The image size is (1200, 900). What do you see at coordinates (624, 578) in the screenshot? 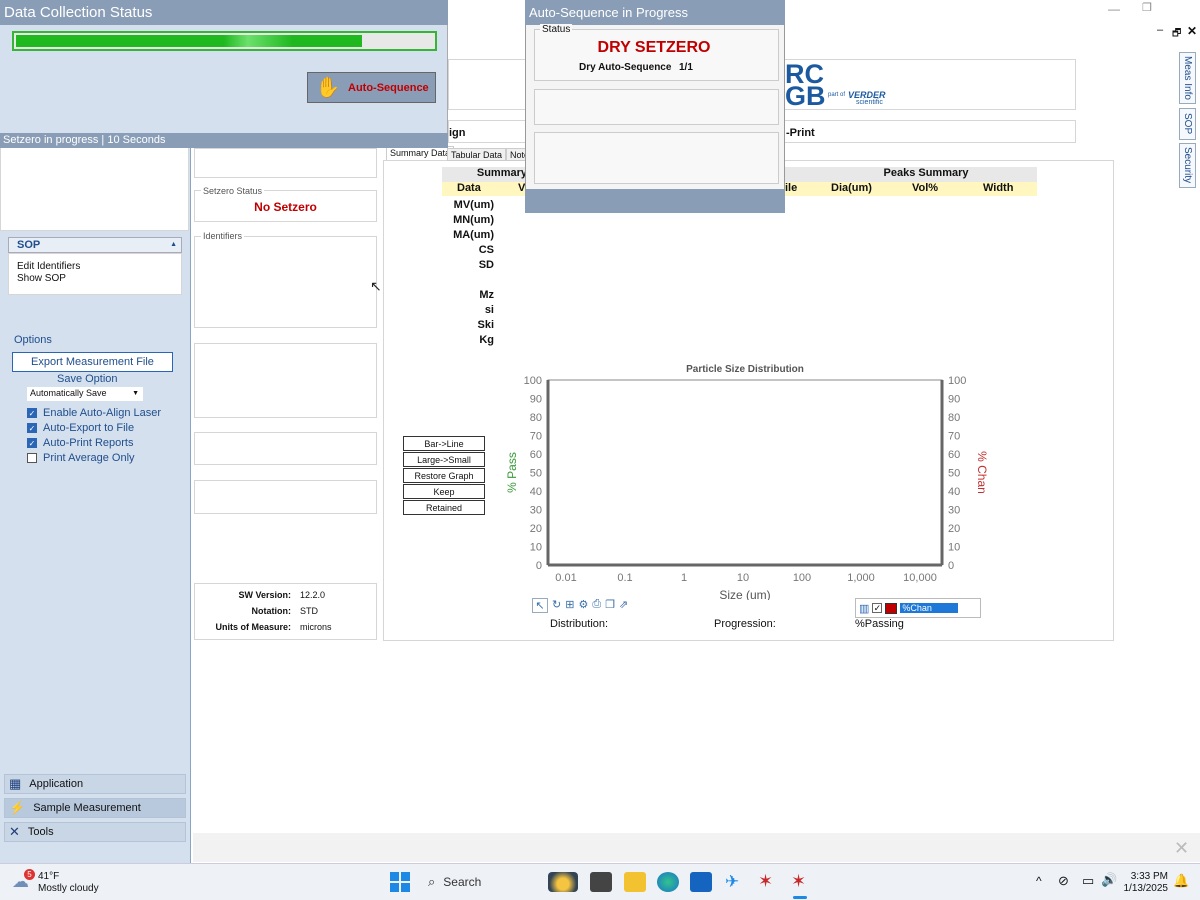
I see `x-tick-label: 0.1` at bounding box center [624, 578].